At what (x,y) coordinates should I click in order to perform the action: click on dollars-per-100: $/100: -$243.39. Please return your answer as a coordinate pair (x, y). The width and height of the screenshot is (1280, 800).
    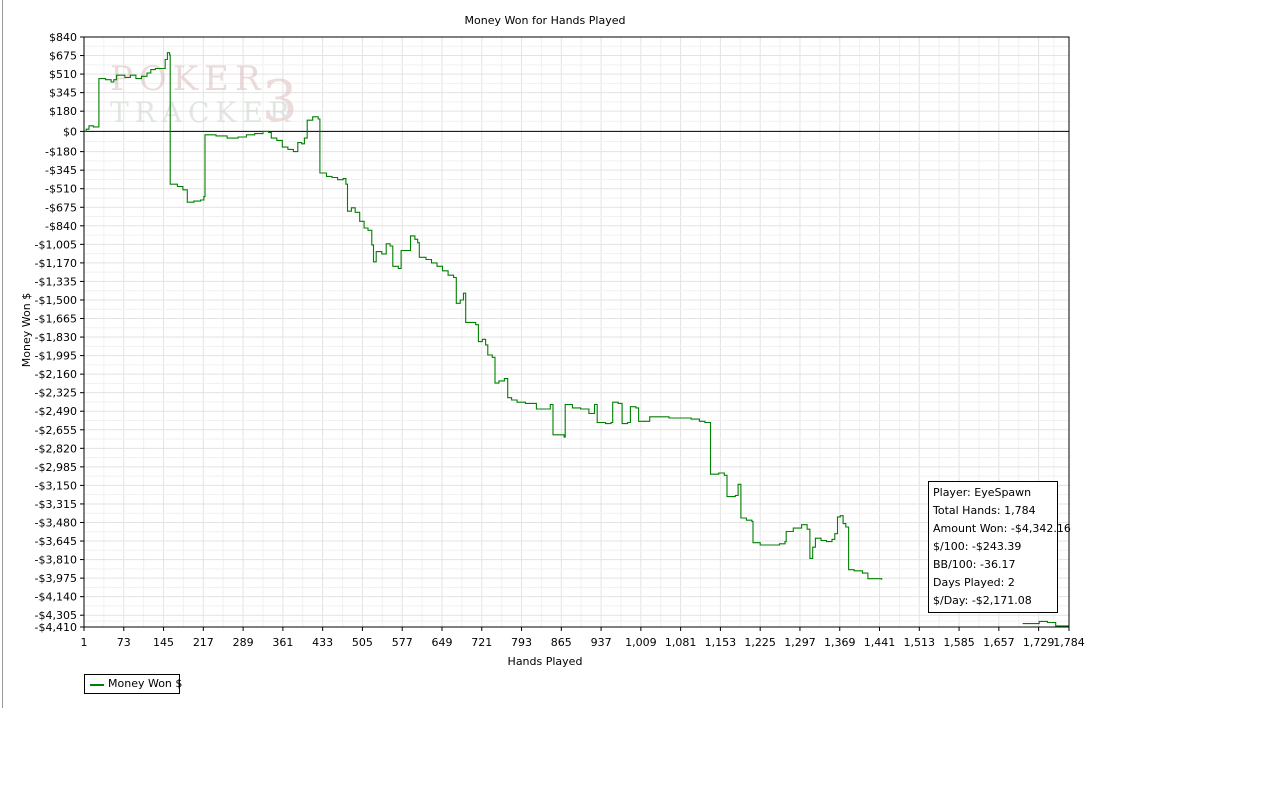
    Looking at the image, I should click on (977, 546).